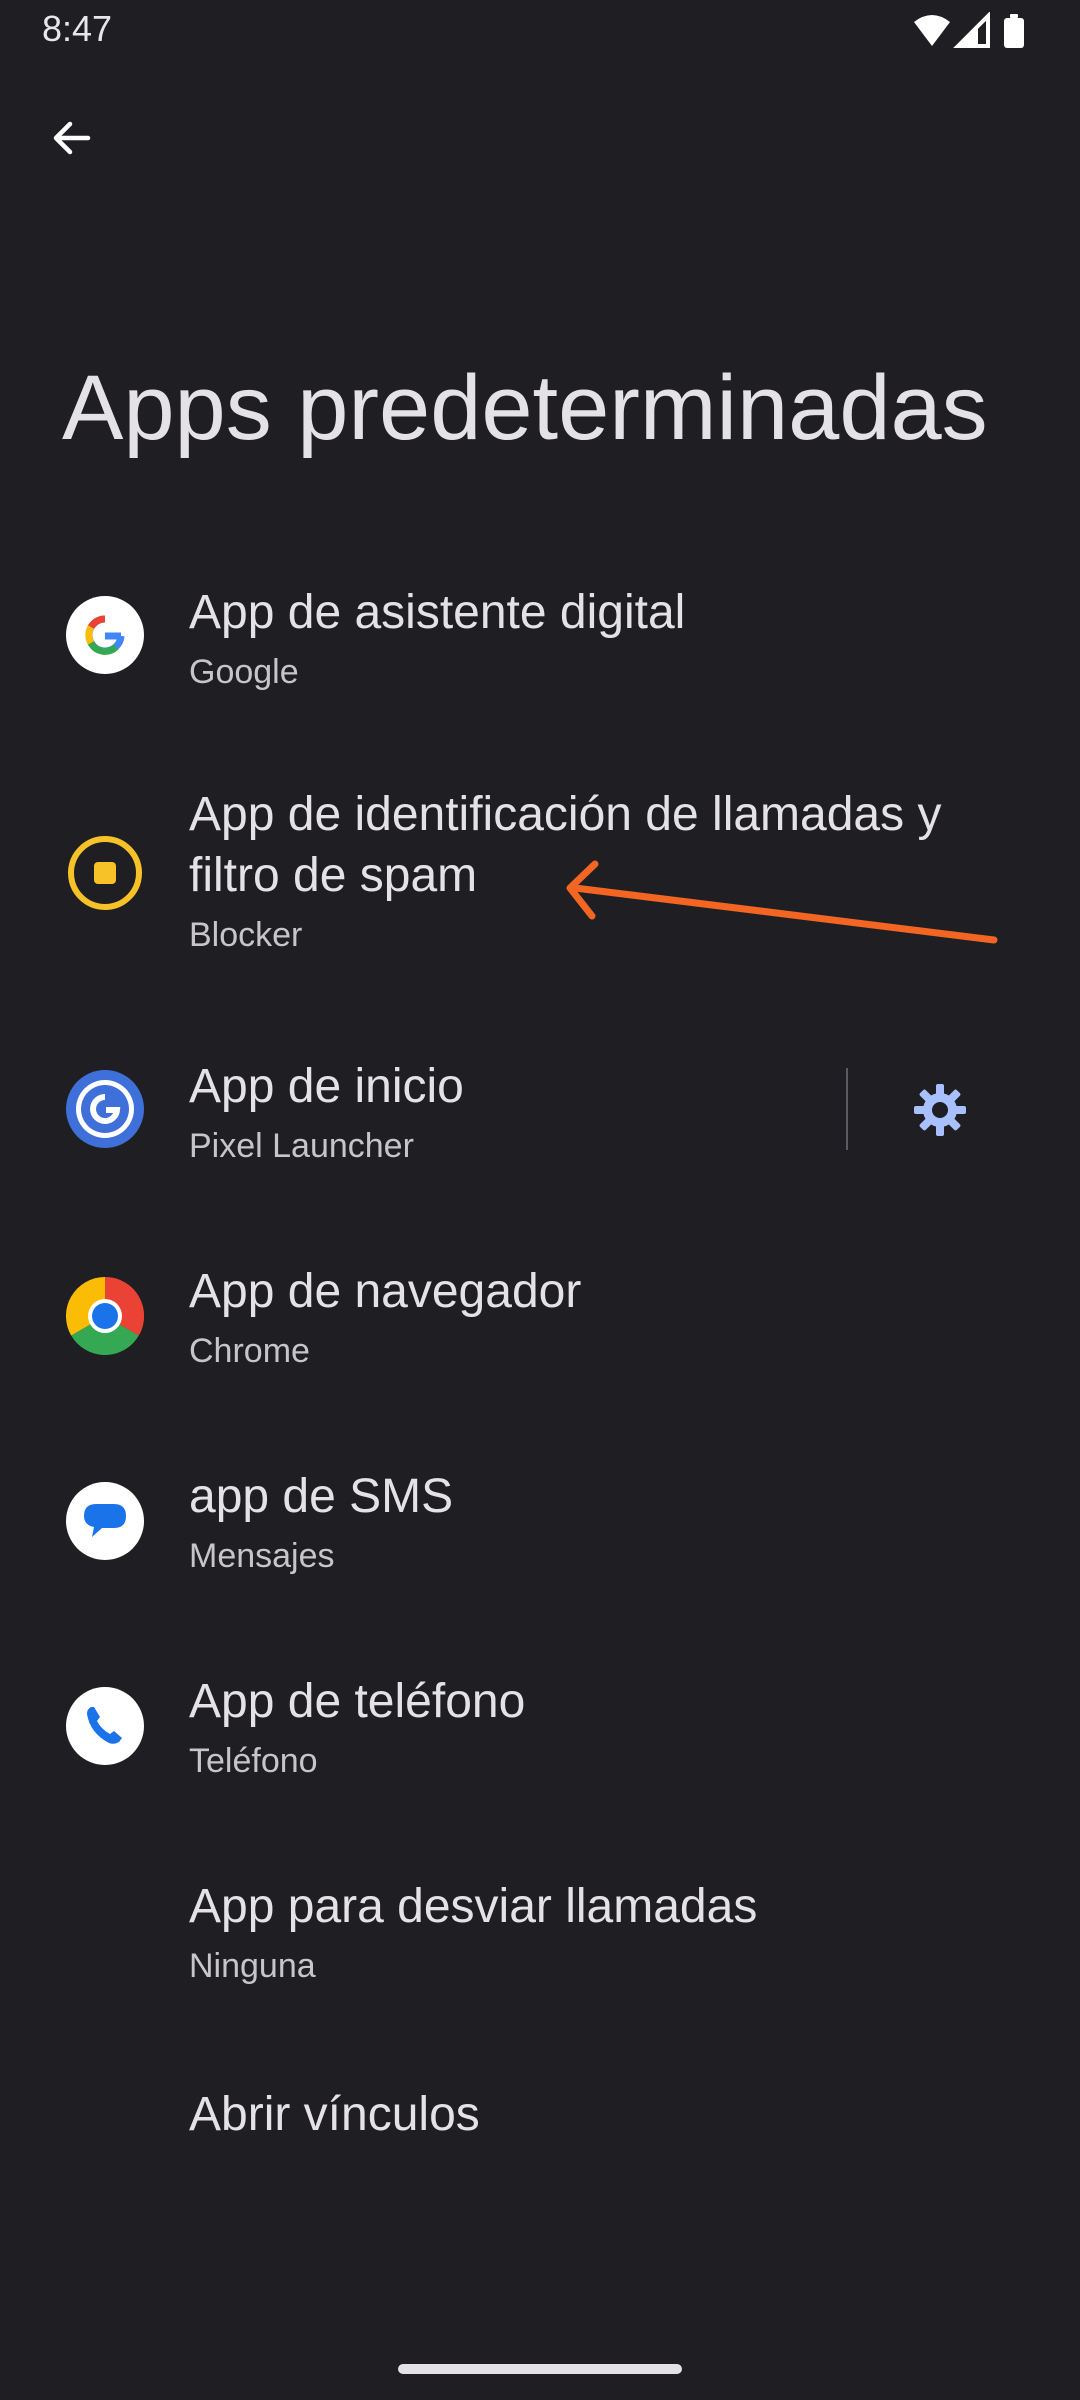  What do you see at coordinates (301, 1146) in the screenshot?
I see `item-subtitle: Pixel Launcher` at bounding box center [301, 1146].